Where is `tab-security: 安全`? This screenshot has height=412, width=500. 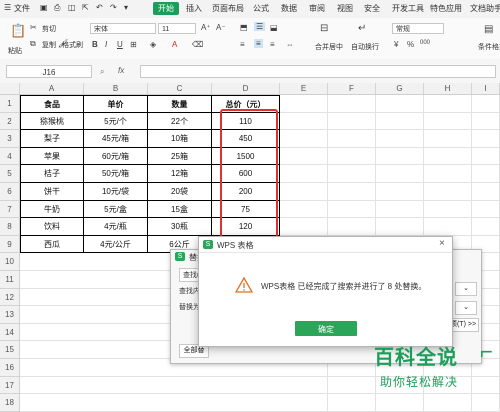
tab-security: 安全 is located at coordinates (372, 8).